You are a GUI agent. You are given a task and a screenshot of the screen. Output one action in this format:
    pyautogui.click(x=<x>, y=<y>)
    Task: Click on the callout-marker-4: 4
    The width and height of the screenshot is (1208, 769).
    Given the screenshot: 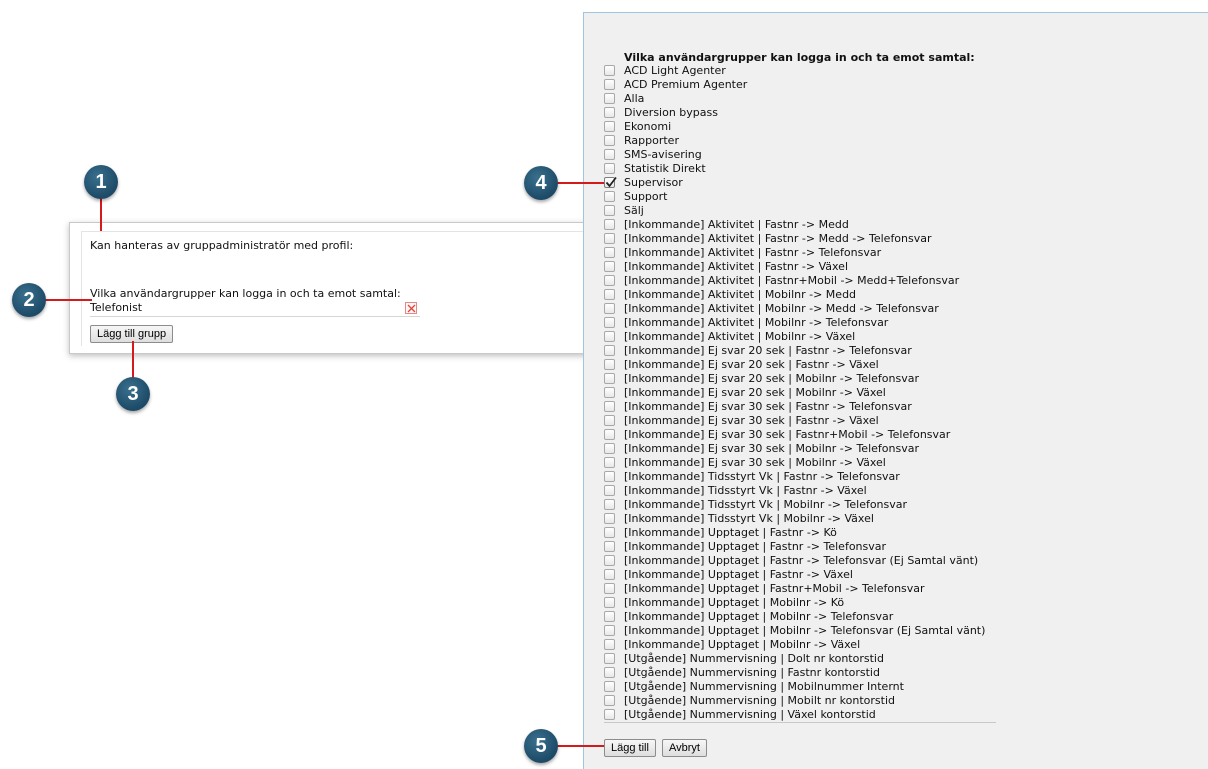 What is the action you would take?
    pyautogui.click(x=541, y=183)
    